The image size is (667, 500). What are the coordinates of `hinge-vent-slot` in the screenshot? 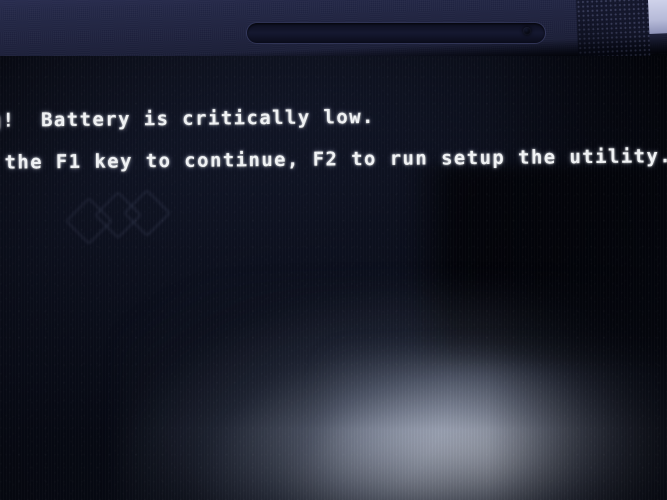 It's located at (396, 33).